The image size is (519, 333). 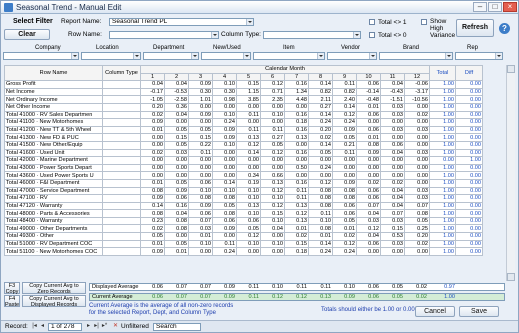 What do you see at coordinates (480, 7) in the screenshot?
I see `minimize-icon: –` at bounding box center [480, 7].